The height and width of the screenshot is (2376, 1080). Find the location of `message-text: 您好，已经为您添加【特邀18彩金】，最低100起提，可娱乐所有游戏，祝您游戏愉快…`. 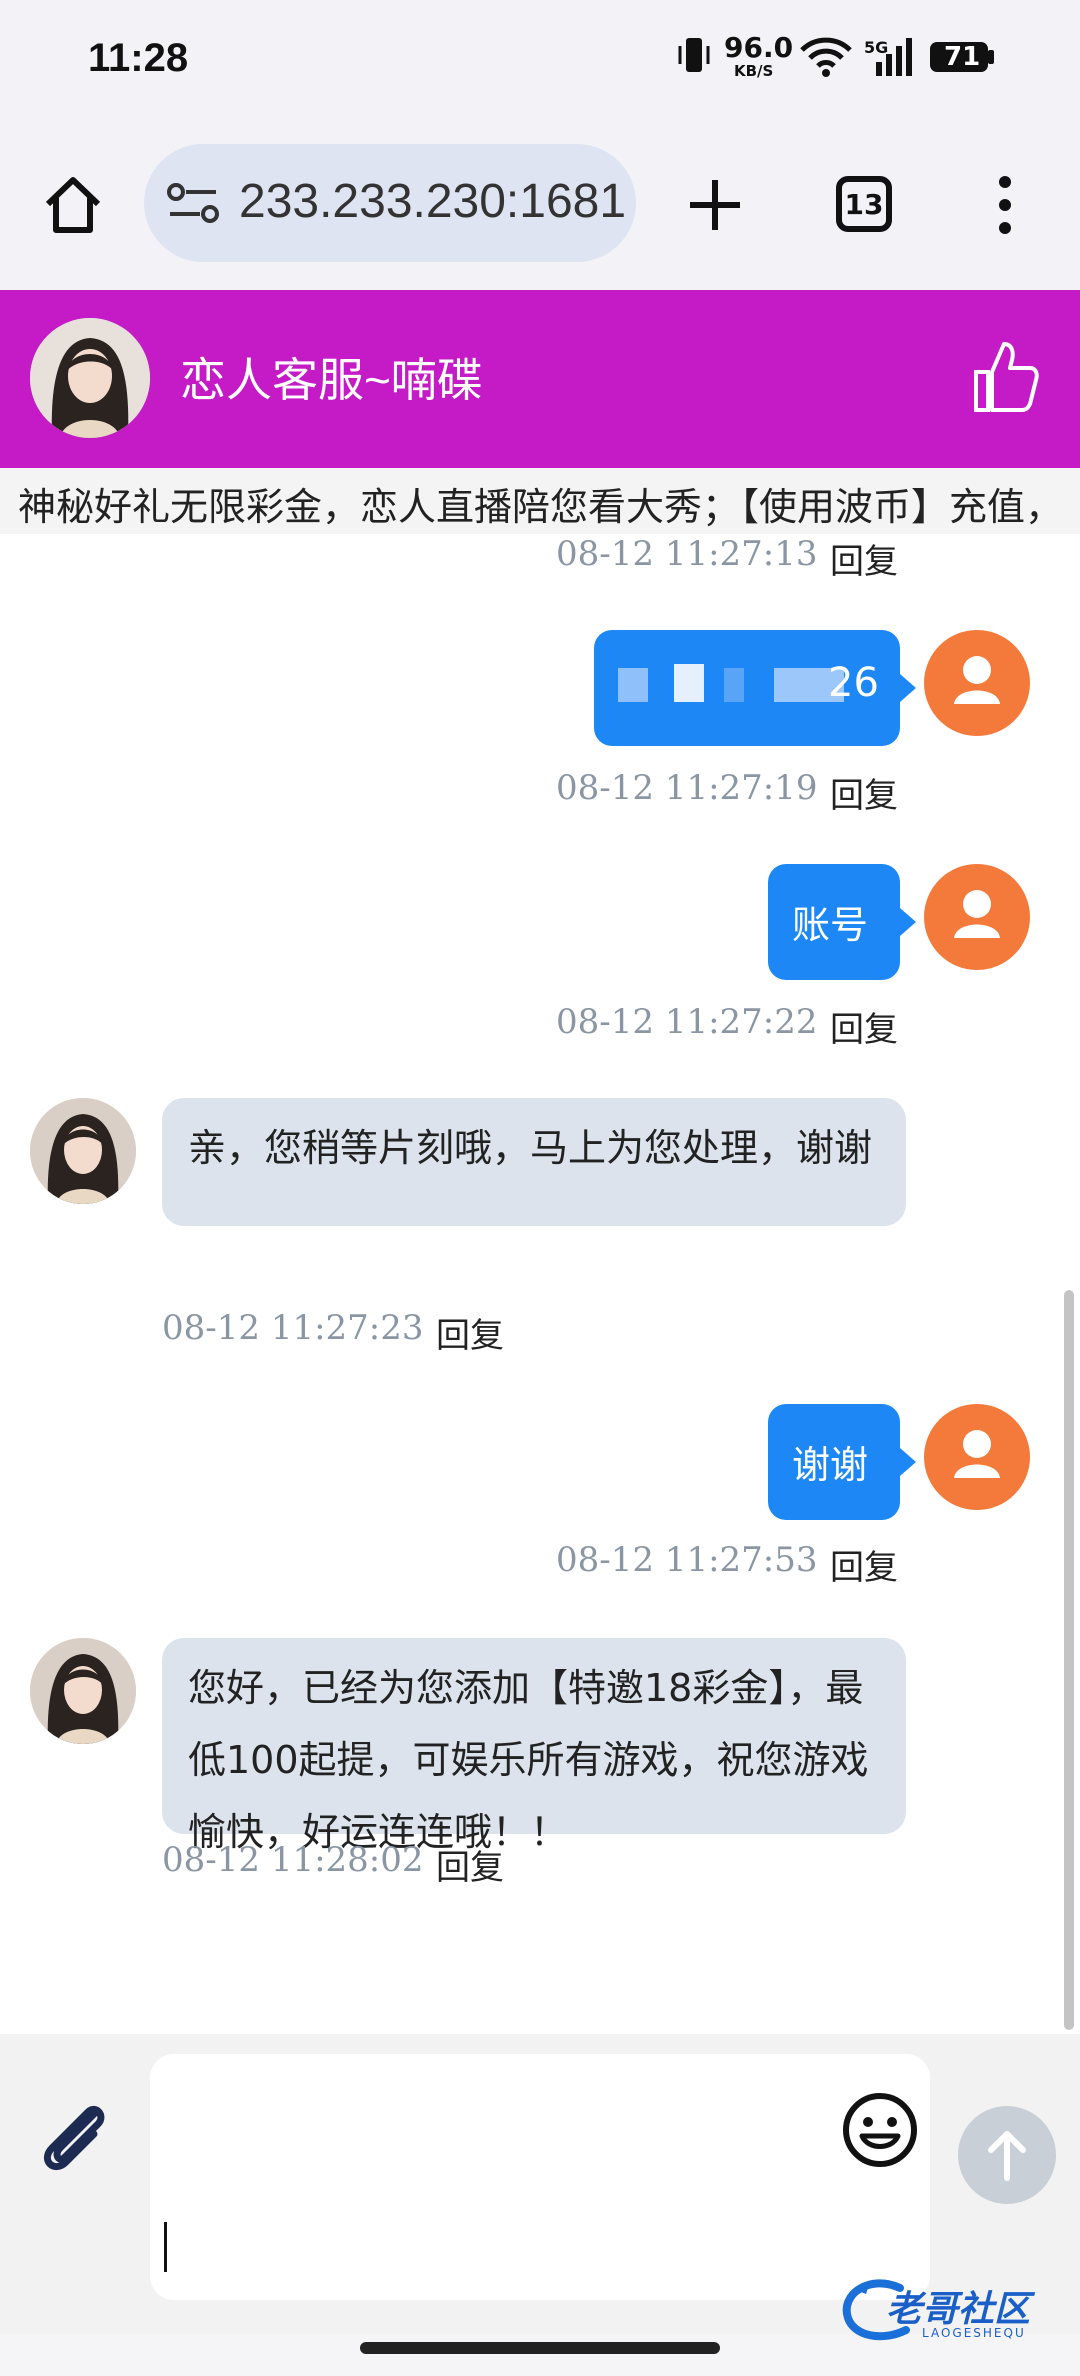

message-text: 您好，已经为您添加【特邀18彩金】，最低100起提，可娱乐所有游戏，祝您游戏愉快… is located at coordinates (528, 1760).